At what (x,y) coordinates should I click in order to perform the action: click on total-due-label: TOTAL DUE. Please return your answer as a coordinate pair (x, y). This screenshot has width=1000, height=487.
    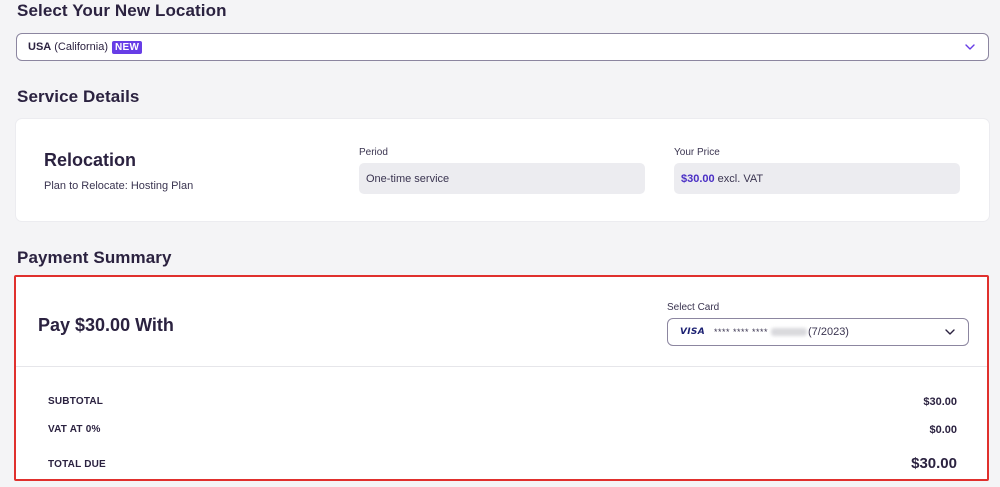
    Looking at the image, I should click on (77, 464).